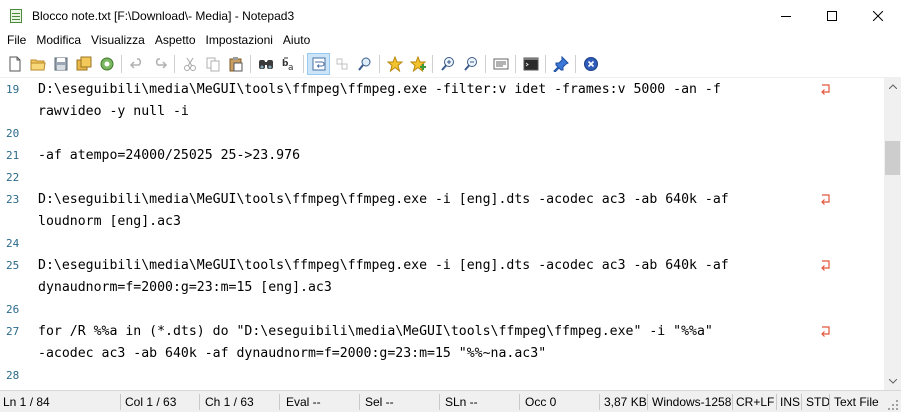  What do you see at coordinates (228, 401) in the screenshot?
I see `status-char: Ch 1 / 63` at bounding box center [228, 401].